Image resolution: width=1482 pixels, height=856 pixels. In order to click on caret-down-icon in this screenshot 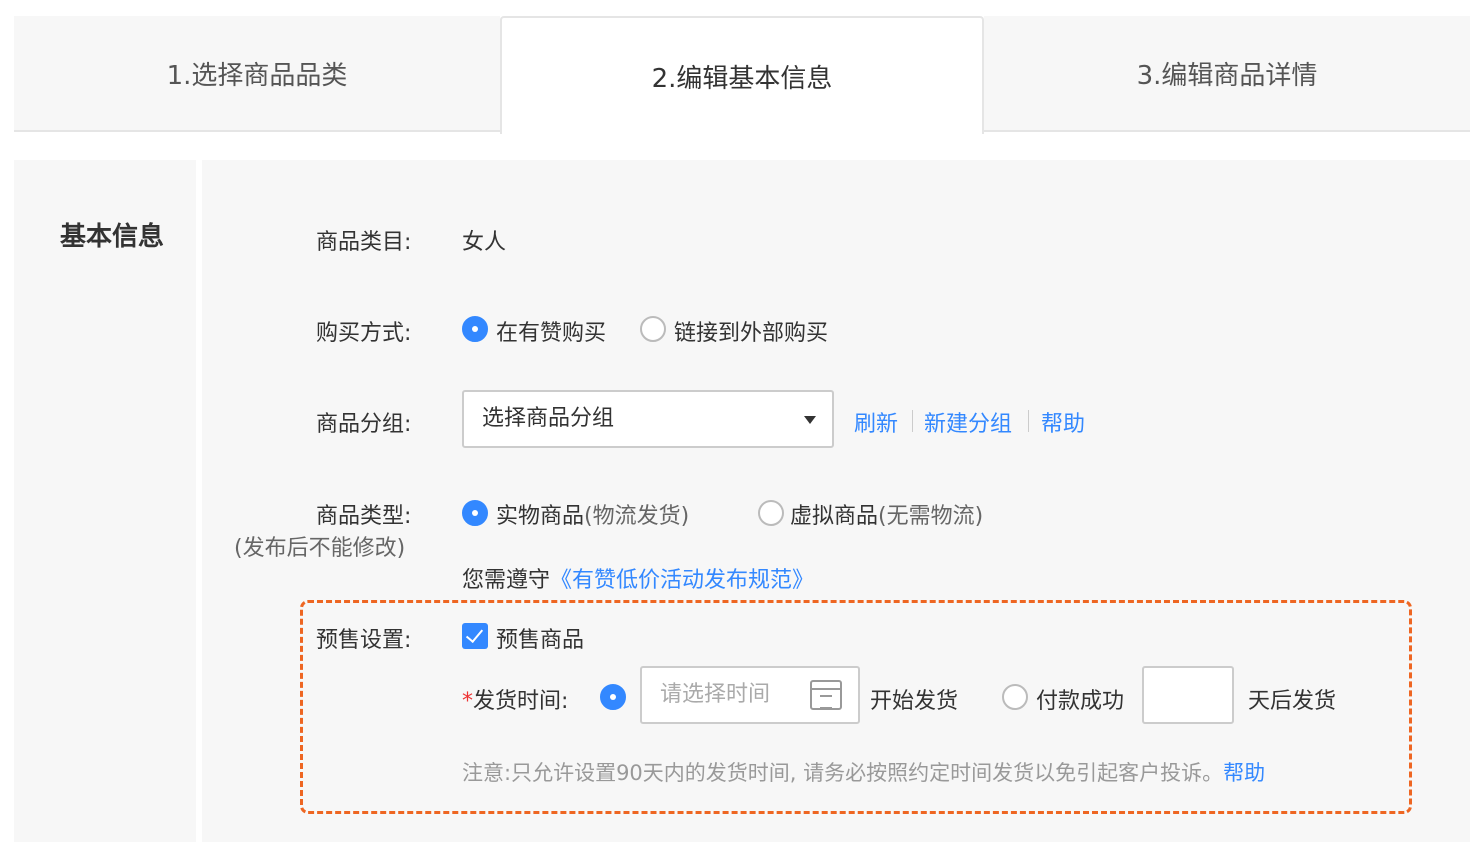, I will do `click(810, 420)`.